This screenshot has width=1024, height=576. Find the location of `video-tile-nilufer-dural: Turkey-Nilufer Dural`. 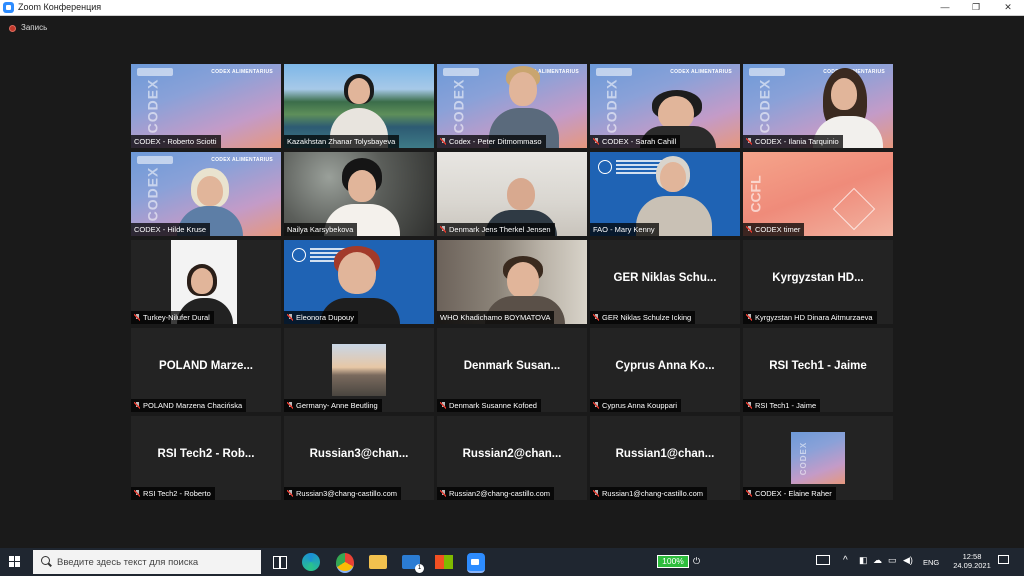

video-tile-nilufer-dural: Turkey-Nilufer Dural is located at coordinates (206, 282).